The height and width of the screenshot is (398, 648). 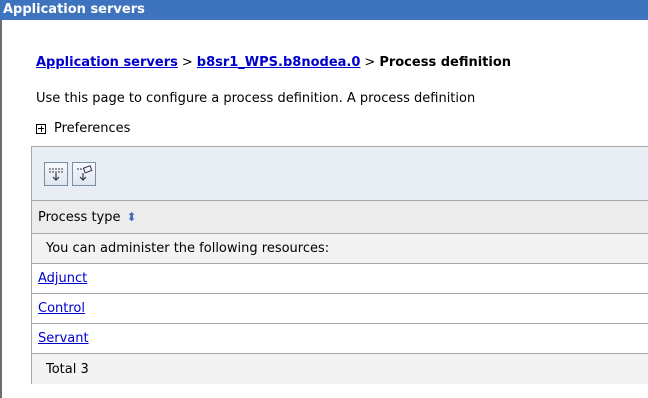 What do you see at coordinates (340, 369) in the screenshot?
I see `table-total-row: Total 3` at bounding box center [340, 369].